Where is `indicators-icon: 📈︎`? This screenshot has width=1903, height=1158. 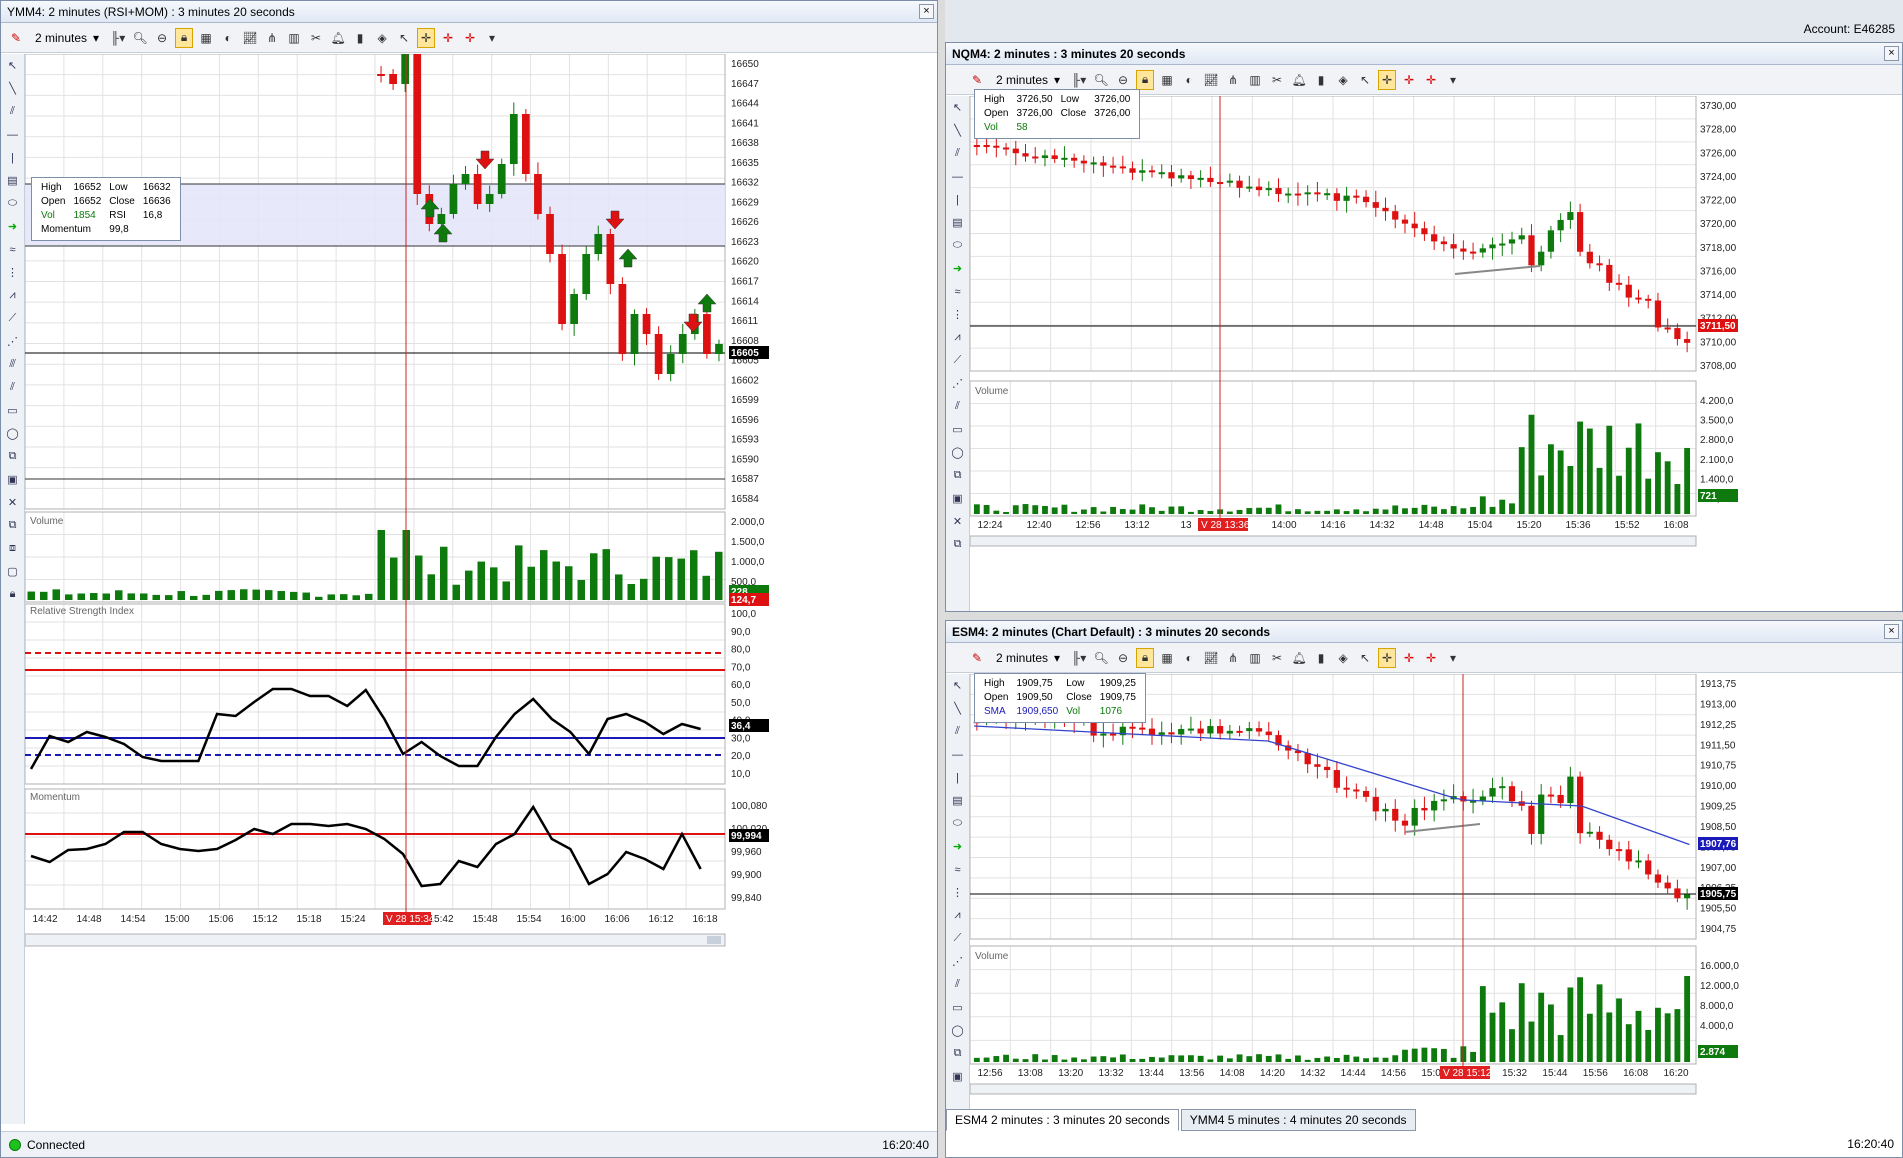 indicators-icon: 📈︎ is located at coordinates (1211, 80).